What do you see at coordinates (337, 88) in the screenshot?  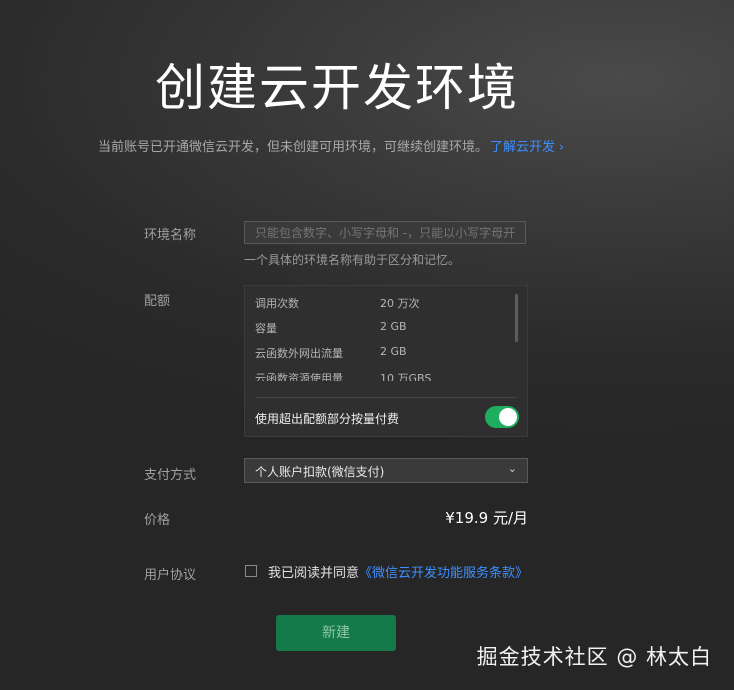 I see `page-title: 创建云开发环境` at bounding box center [337, 88].